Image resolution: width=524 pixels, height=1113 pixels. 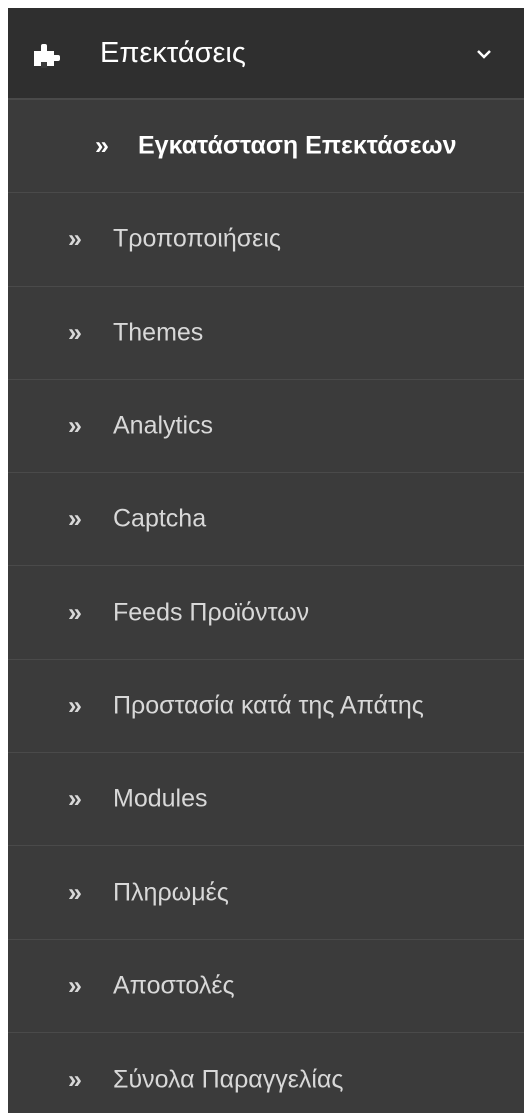 I want to click on chevron-down-icon, so click(x=484, y=54).